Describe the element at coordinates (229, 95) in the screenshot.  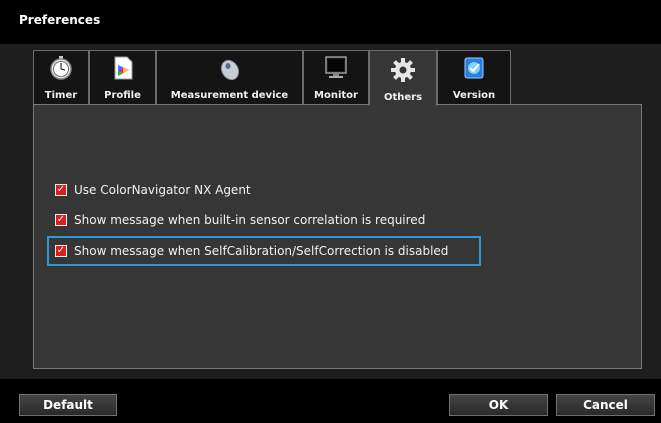
I see `tab-label: Measurement device` at that location.